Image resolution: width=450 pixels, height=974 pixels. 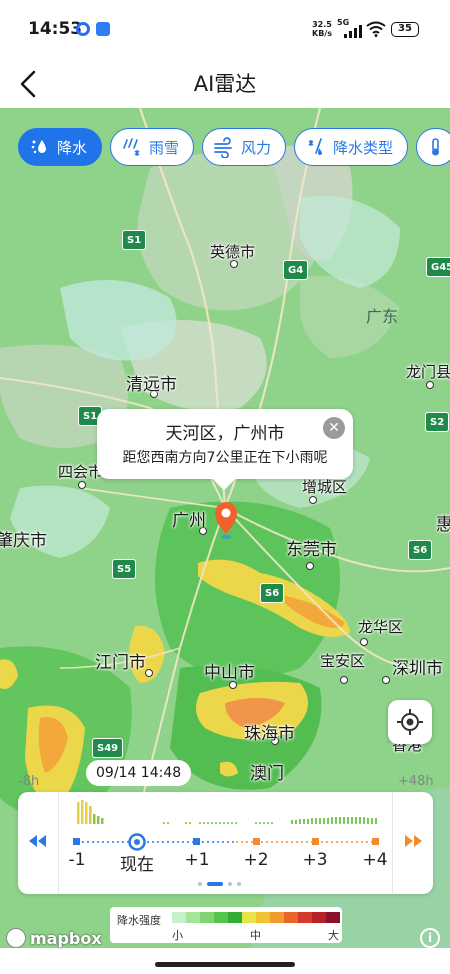 I want to click on timeline-tick: +3, so click(x=314, y=860).